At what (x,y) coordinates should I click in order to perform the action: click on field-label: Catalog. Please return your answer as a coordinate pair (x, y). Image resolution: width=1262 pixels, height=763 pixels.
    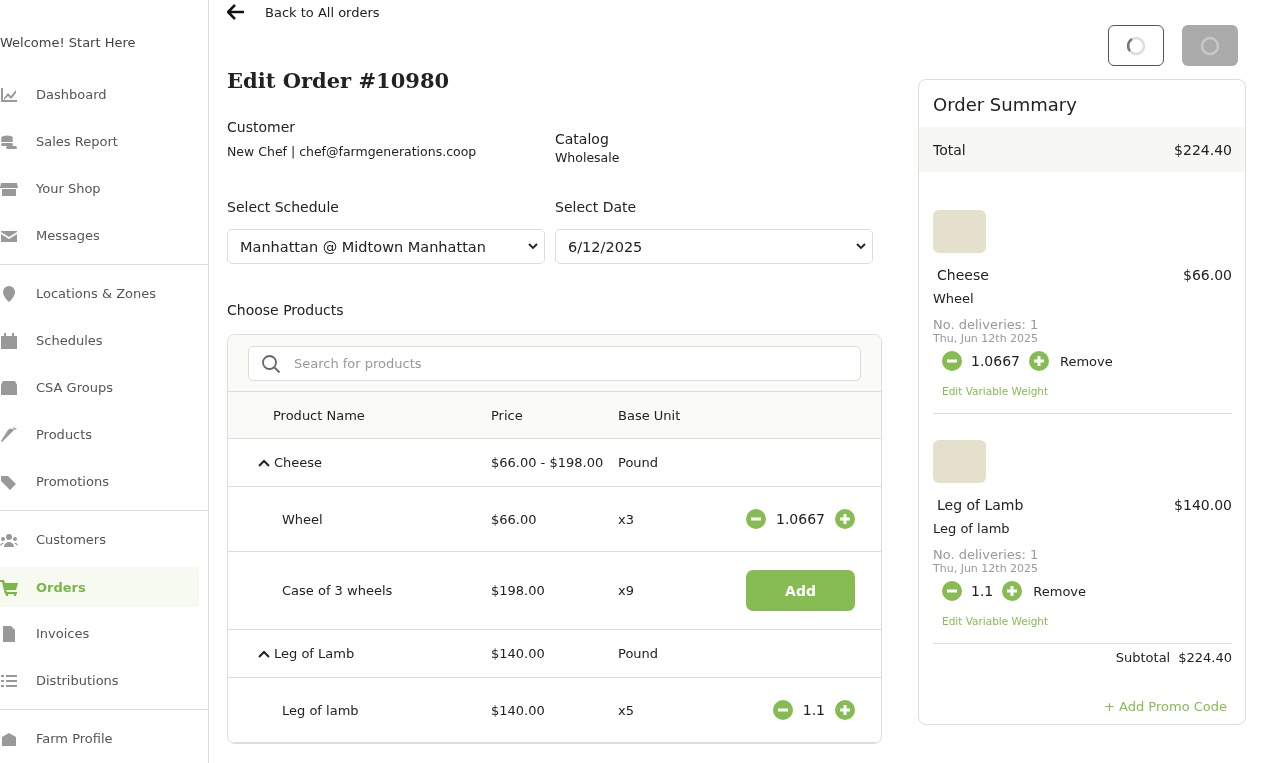
    Looking at the image, I should click on (582, 139).